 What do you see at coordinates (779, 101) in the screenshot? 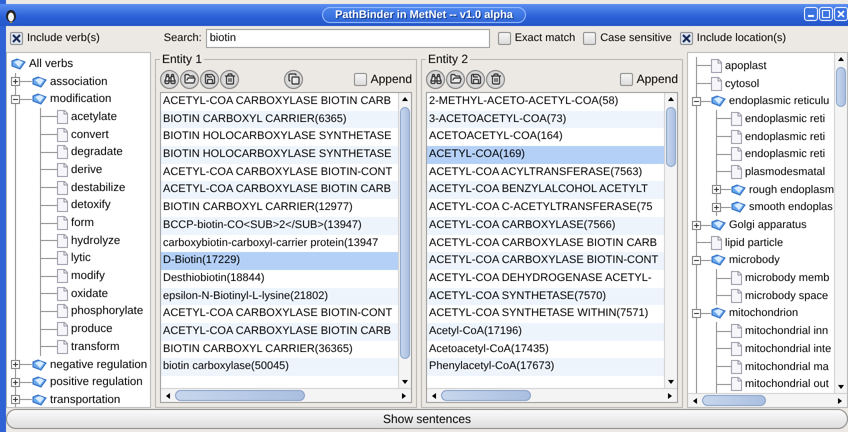
I see `tree-item: endoplasmic reticulu` at bounding box center [779, 101].